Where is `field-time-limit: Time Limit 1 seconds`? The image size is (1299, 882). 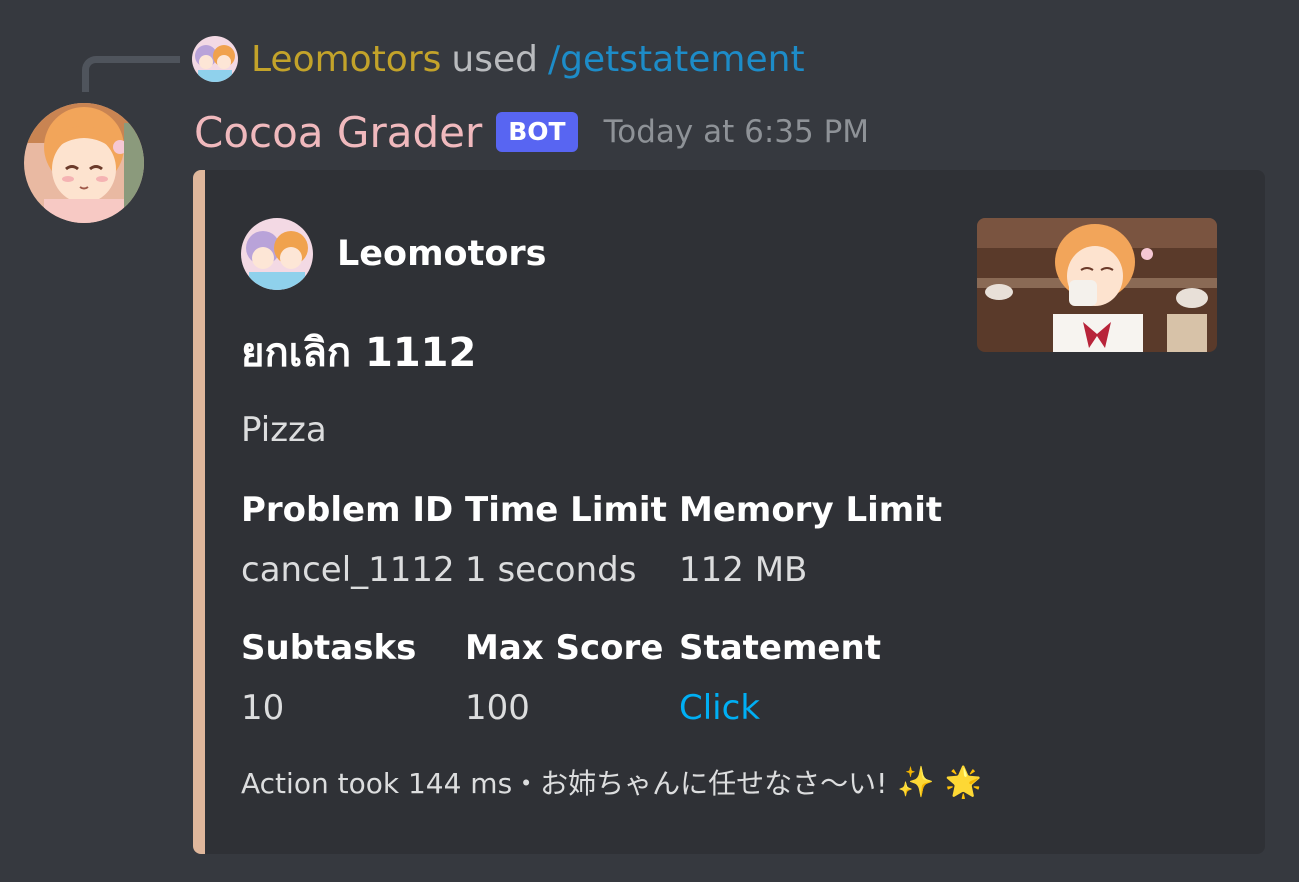
field-time-limit: Time Limit 1 seconds is located at coordinates (566, 540).